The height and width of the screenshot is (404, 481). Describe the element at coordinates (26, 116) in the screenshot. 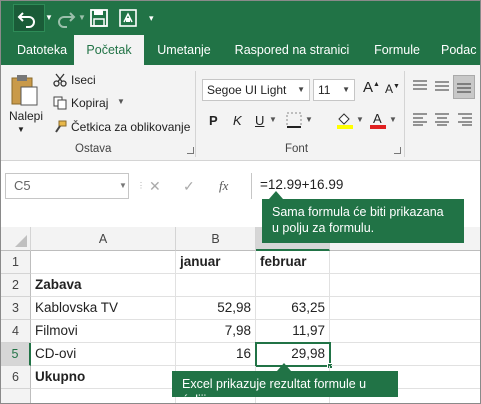

I see `paste-button: Nalepi` at that location.